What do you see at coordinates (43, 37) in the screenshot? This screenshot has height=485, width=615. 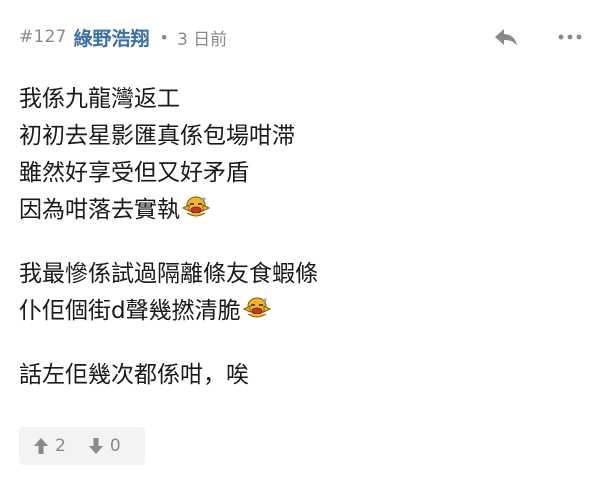 I see `post-number: #127` at bounding box center [43, 37].